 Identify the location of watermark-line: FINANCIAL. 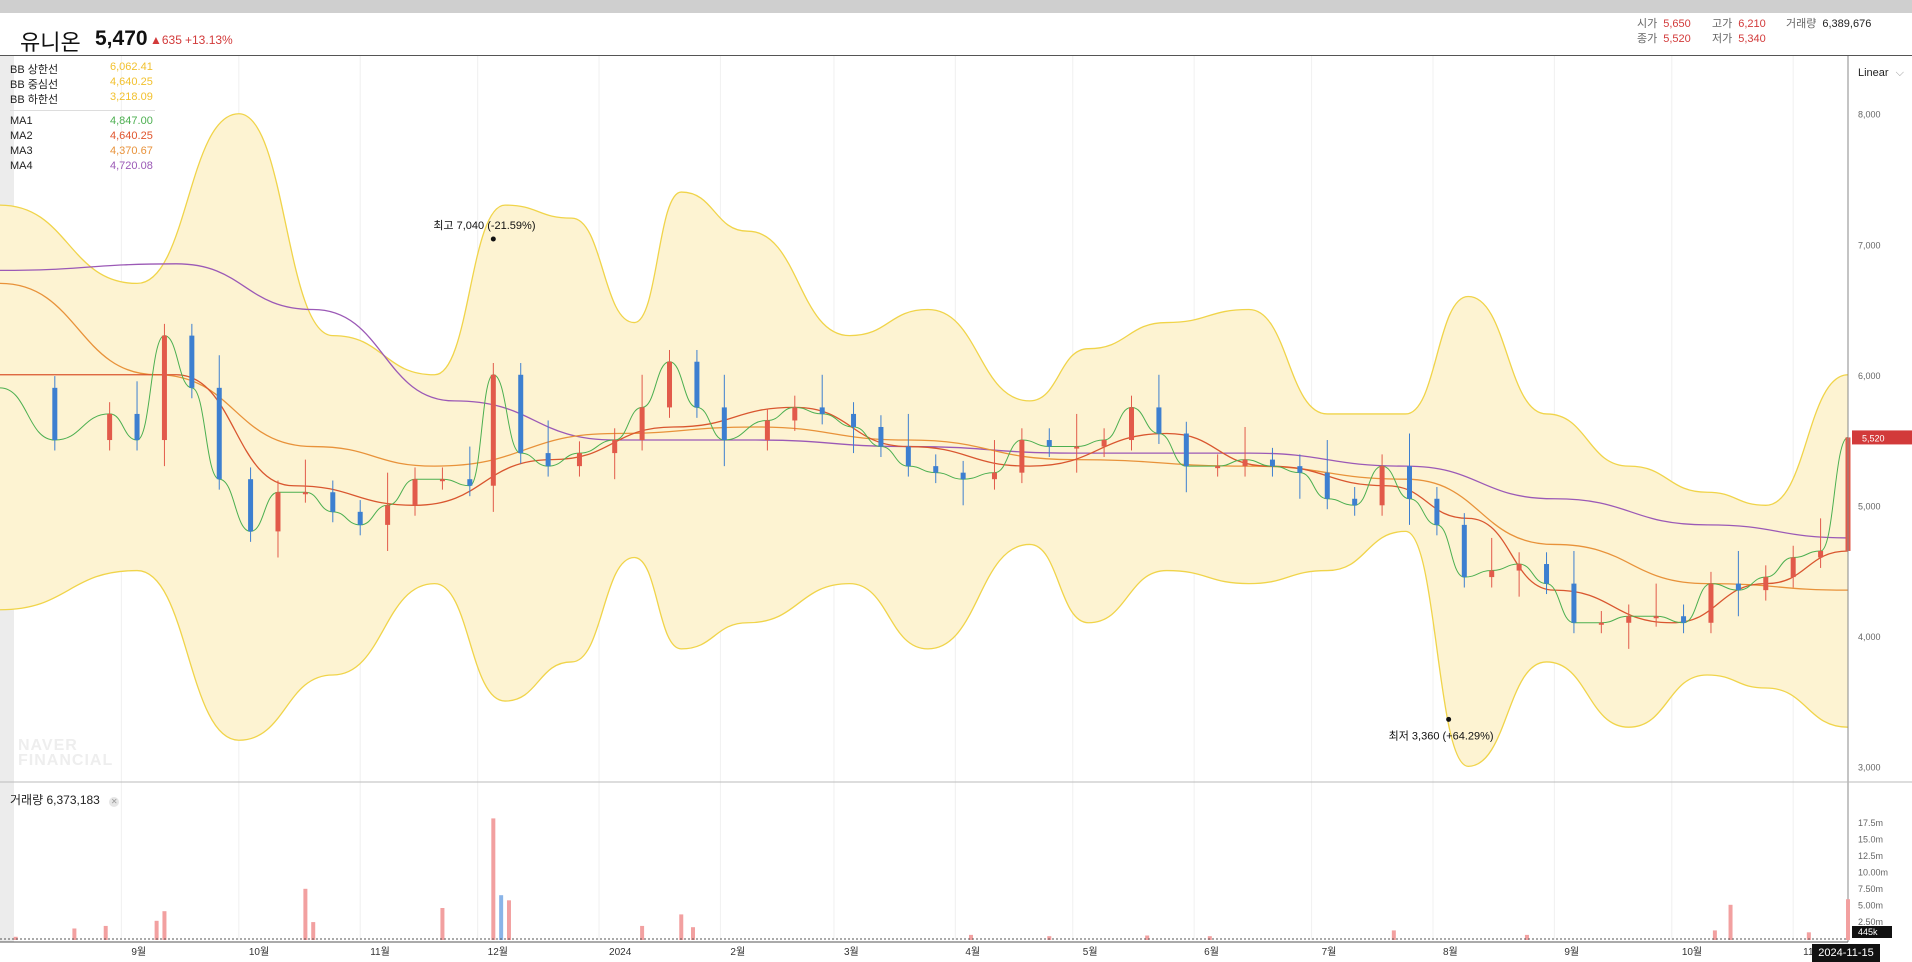
(66, 760).